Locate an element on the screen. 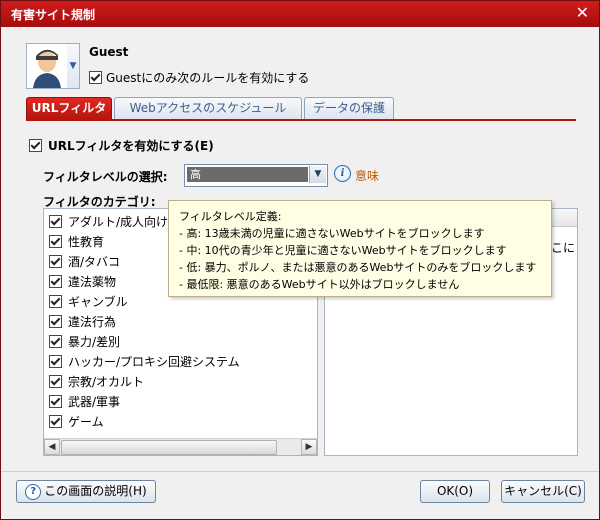  category-label: 宗教/オカルト is located at coordinates (106, 381).